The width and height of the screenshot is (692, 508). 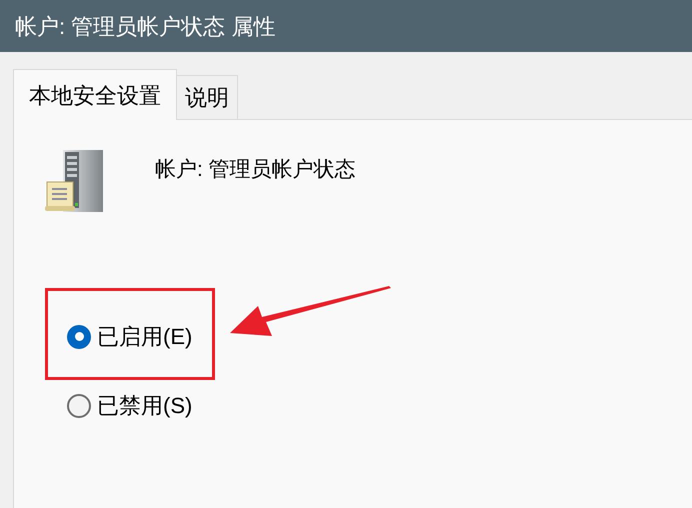 What do you see at coordinates (74, 181) in the screenshot?
I see `server-document-icon` at bounding box center [74, 181].